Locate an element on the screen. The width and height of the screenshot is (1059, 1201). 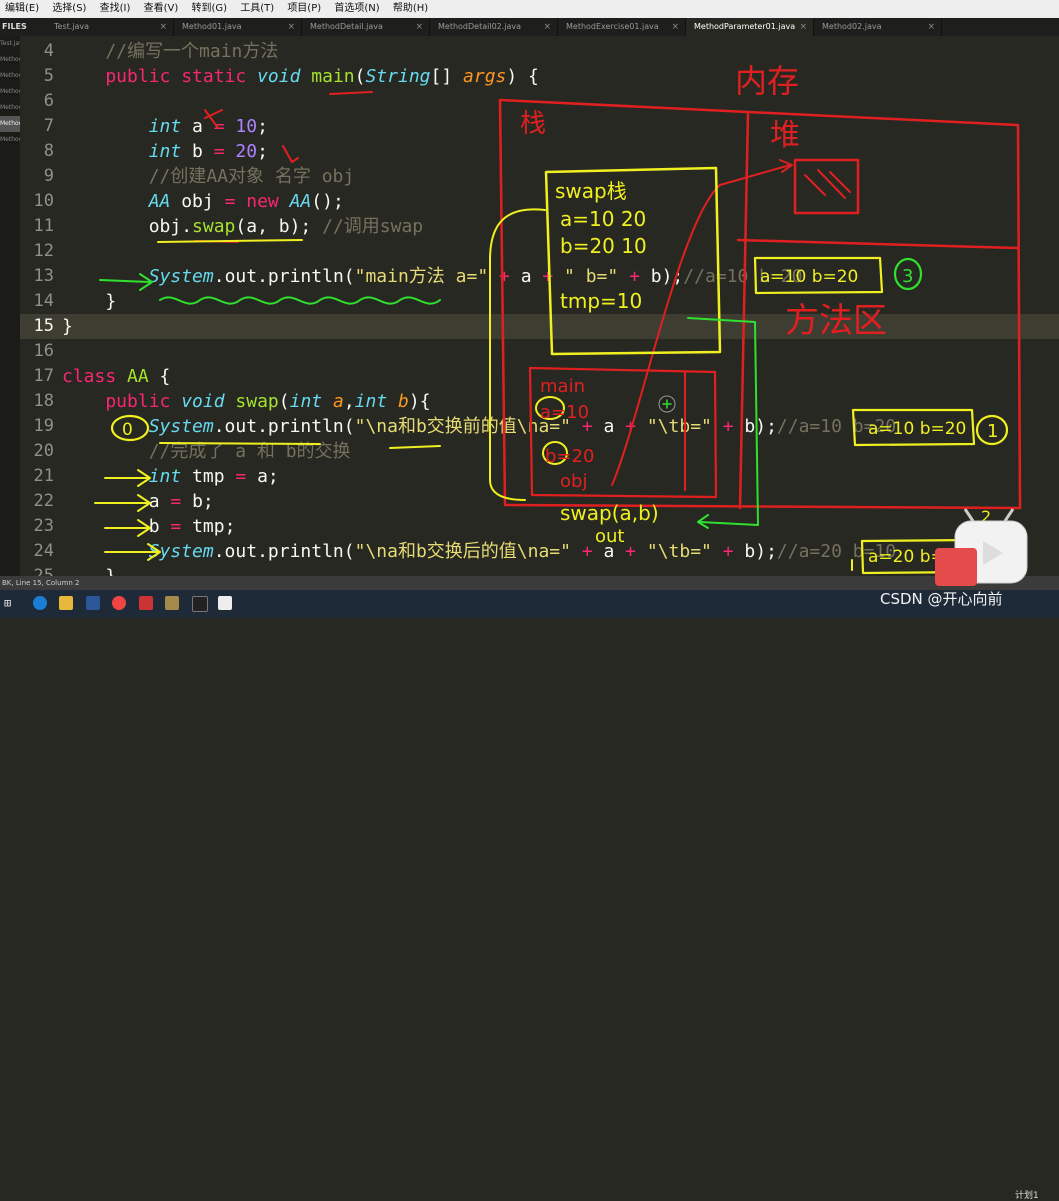
line-number: 13 is located at coordinates (43, 276).